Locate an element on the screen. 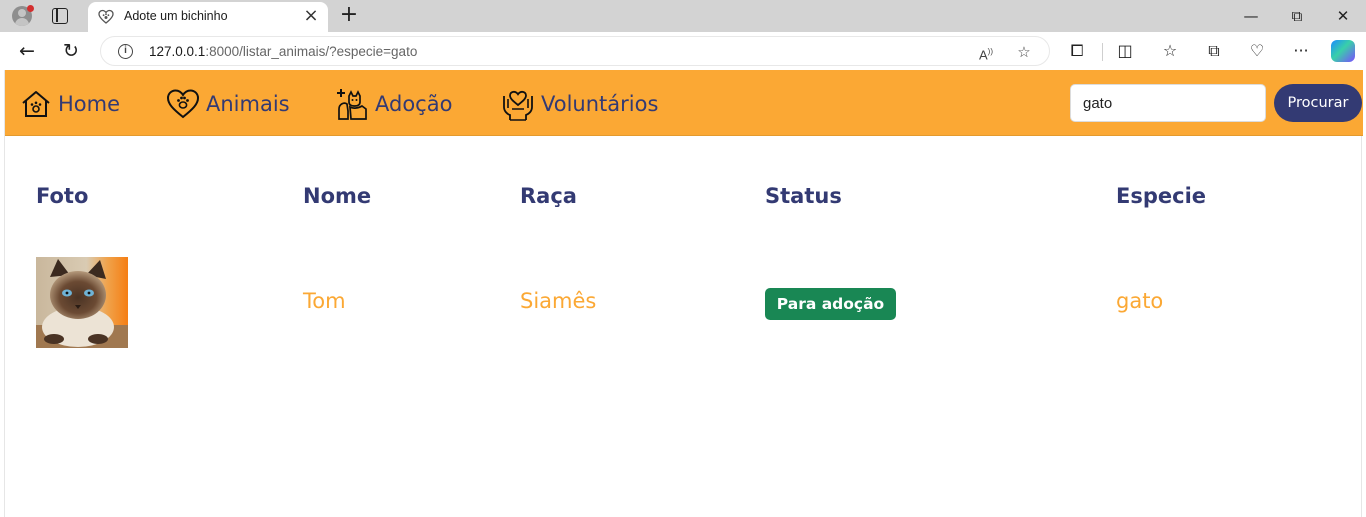 The image size is (1366, 517). nav-adocao: Adoção is located at coordinates (393, 104).